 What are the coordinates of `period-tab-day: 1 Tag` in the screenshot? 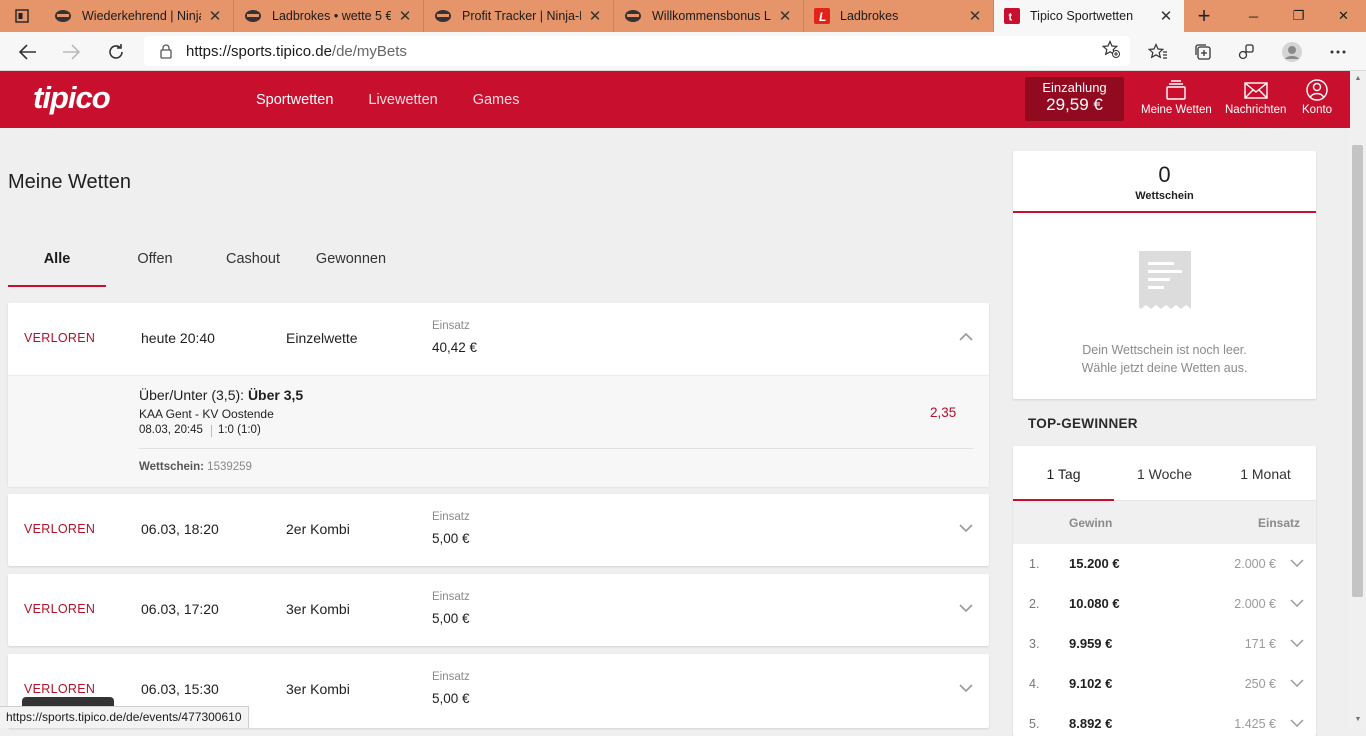 It's located at (1063, 473).